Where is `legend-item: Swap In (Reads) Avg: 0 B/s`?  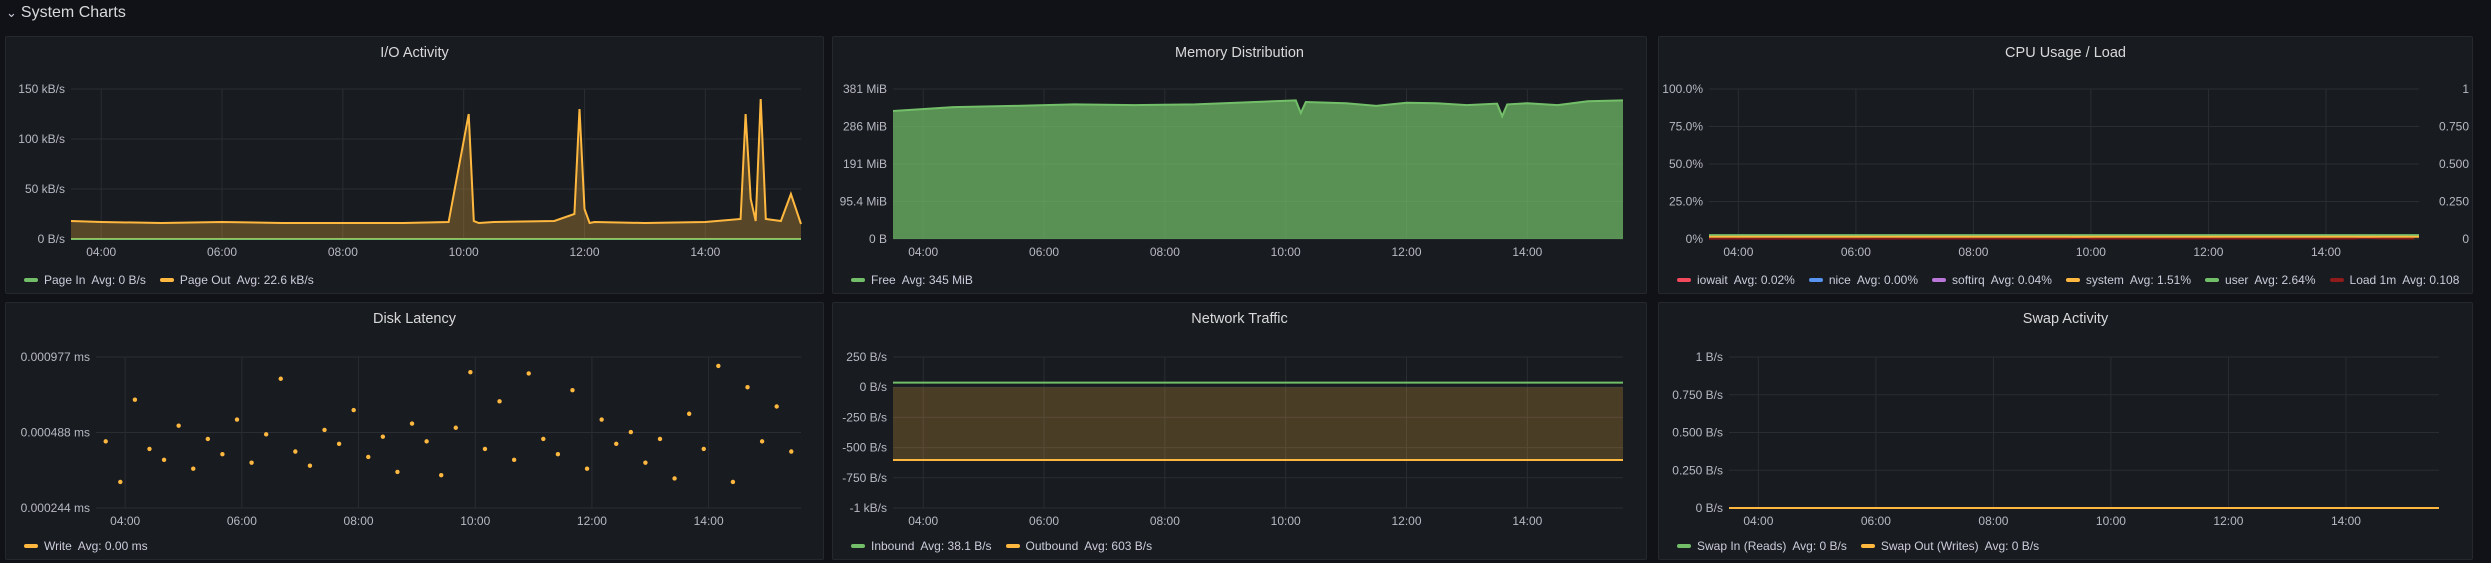 legend-item: Swap In (Reads) Avg: 0 B/s is located at coordinates (1762, 546).